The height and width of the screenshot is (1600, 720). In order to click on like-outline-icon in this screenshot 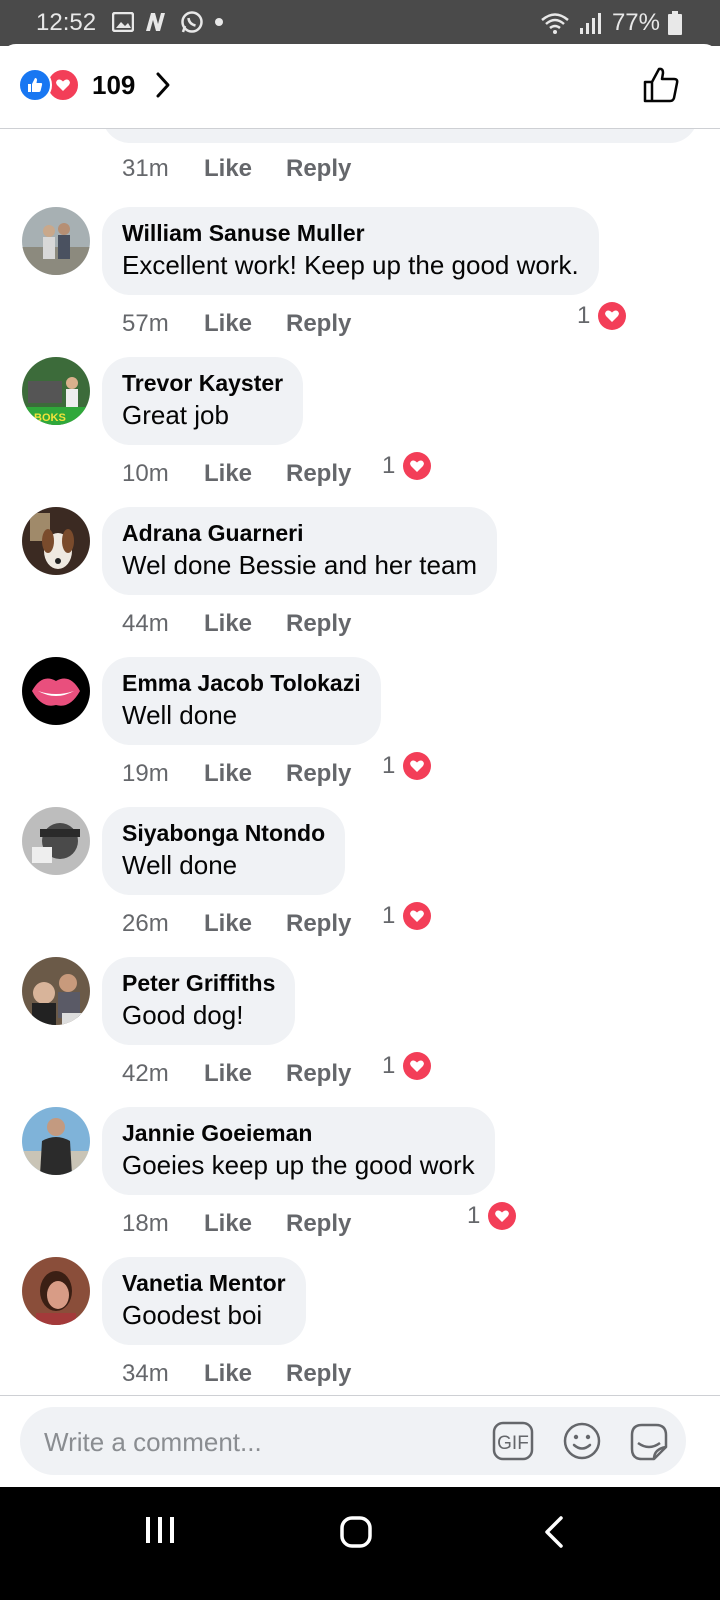, I will do `click(661, 85)`.